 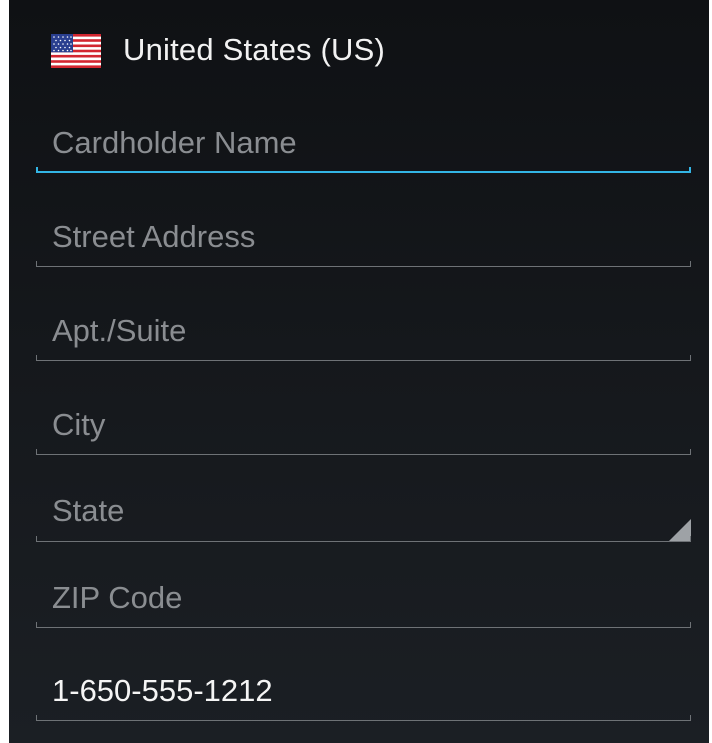 I want to click on city-underline, so click(x=363, y=452).